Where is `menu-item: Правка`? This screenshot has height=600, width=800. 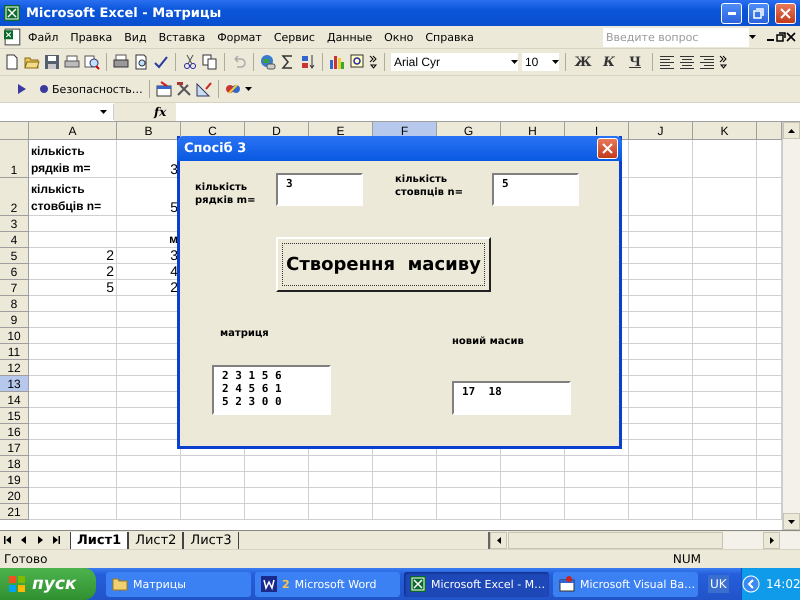 menu-item: Правка is located at coordinates (91, 37).